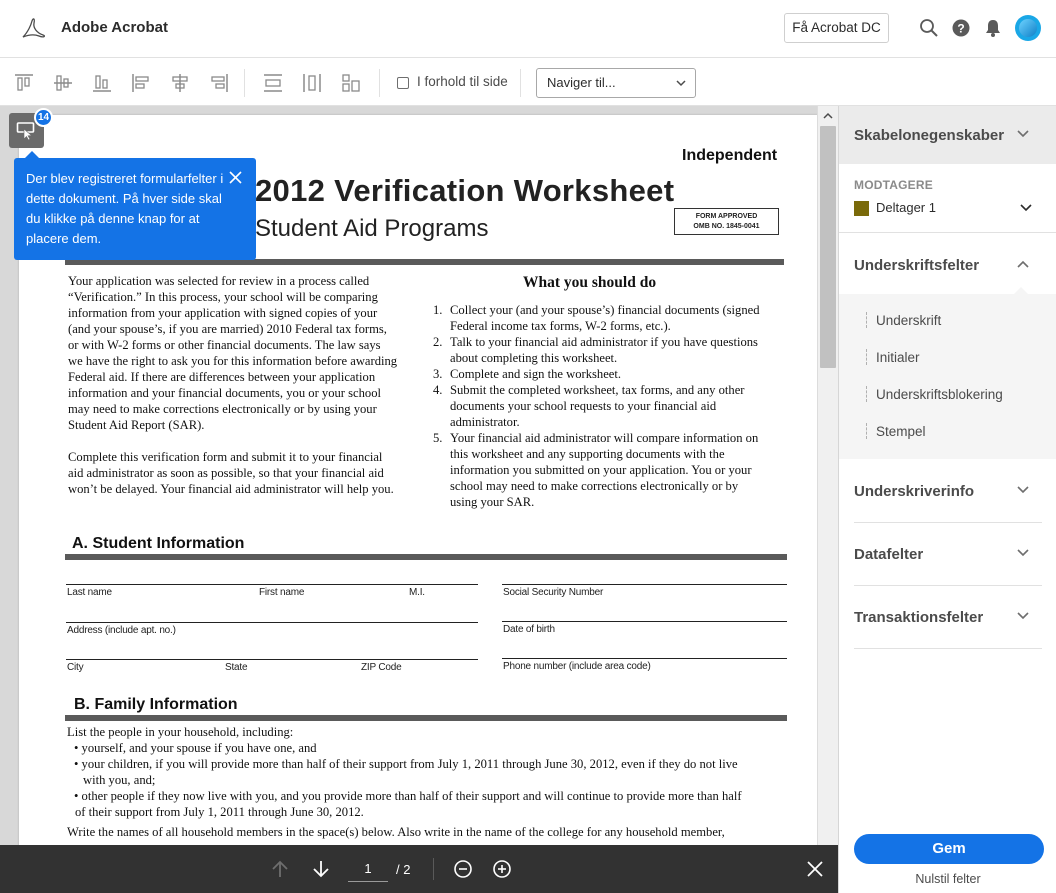  What do you see at coordinates (33, 29) in the screenshot?
I see `acrobat-logo-icon` at bounding box center [33, 29].